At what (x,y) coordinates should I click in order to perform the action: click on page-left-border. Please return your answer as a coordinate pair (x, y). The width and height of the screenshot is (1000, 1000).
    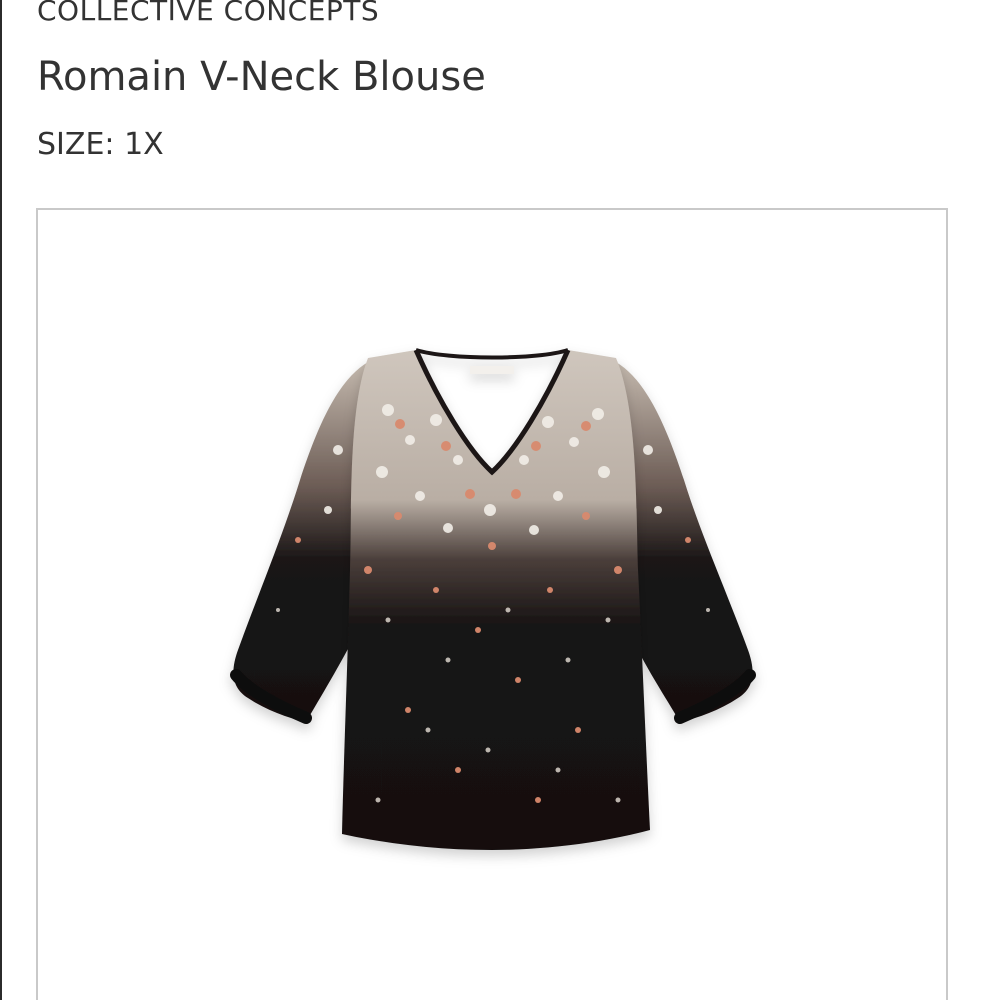
    Looking at the image, I should click on (1, 500).